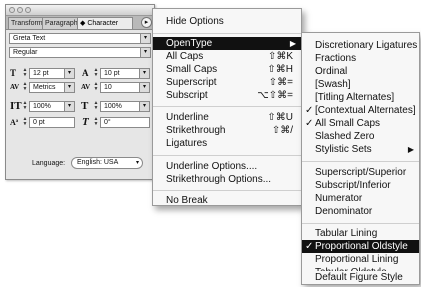 Image resolution: width=421 pixels, height=287 pixels. What do you see at coordinates (360, 97) in the screenshot?
I see `submenu-item-titling-alternates: [Titling Alternates]` at bounding box center [360, 97].